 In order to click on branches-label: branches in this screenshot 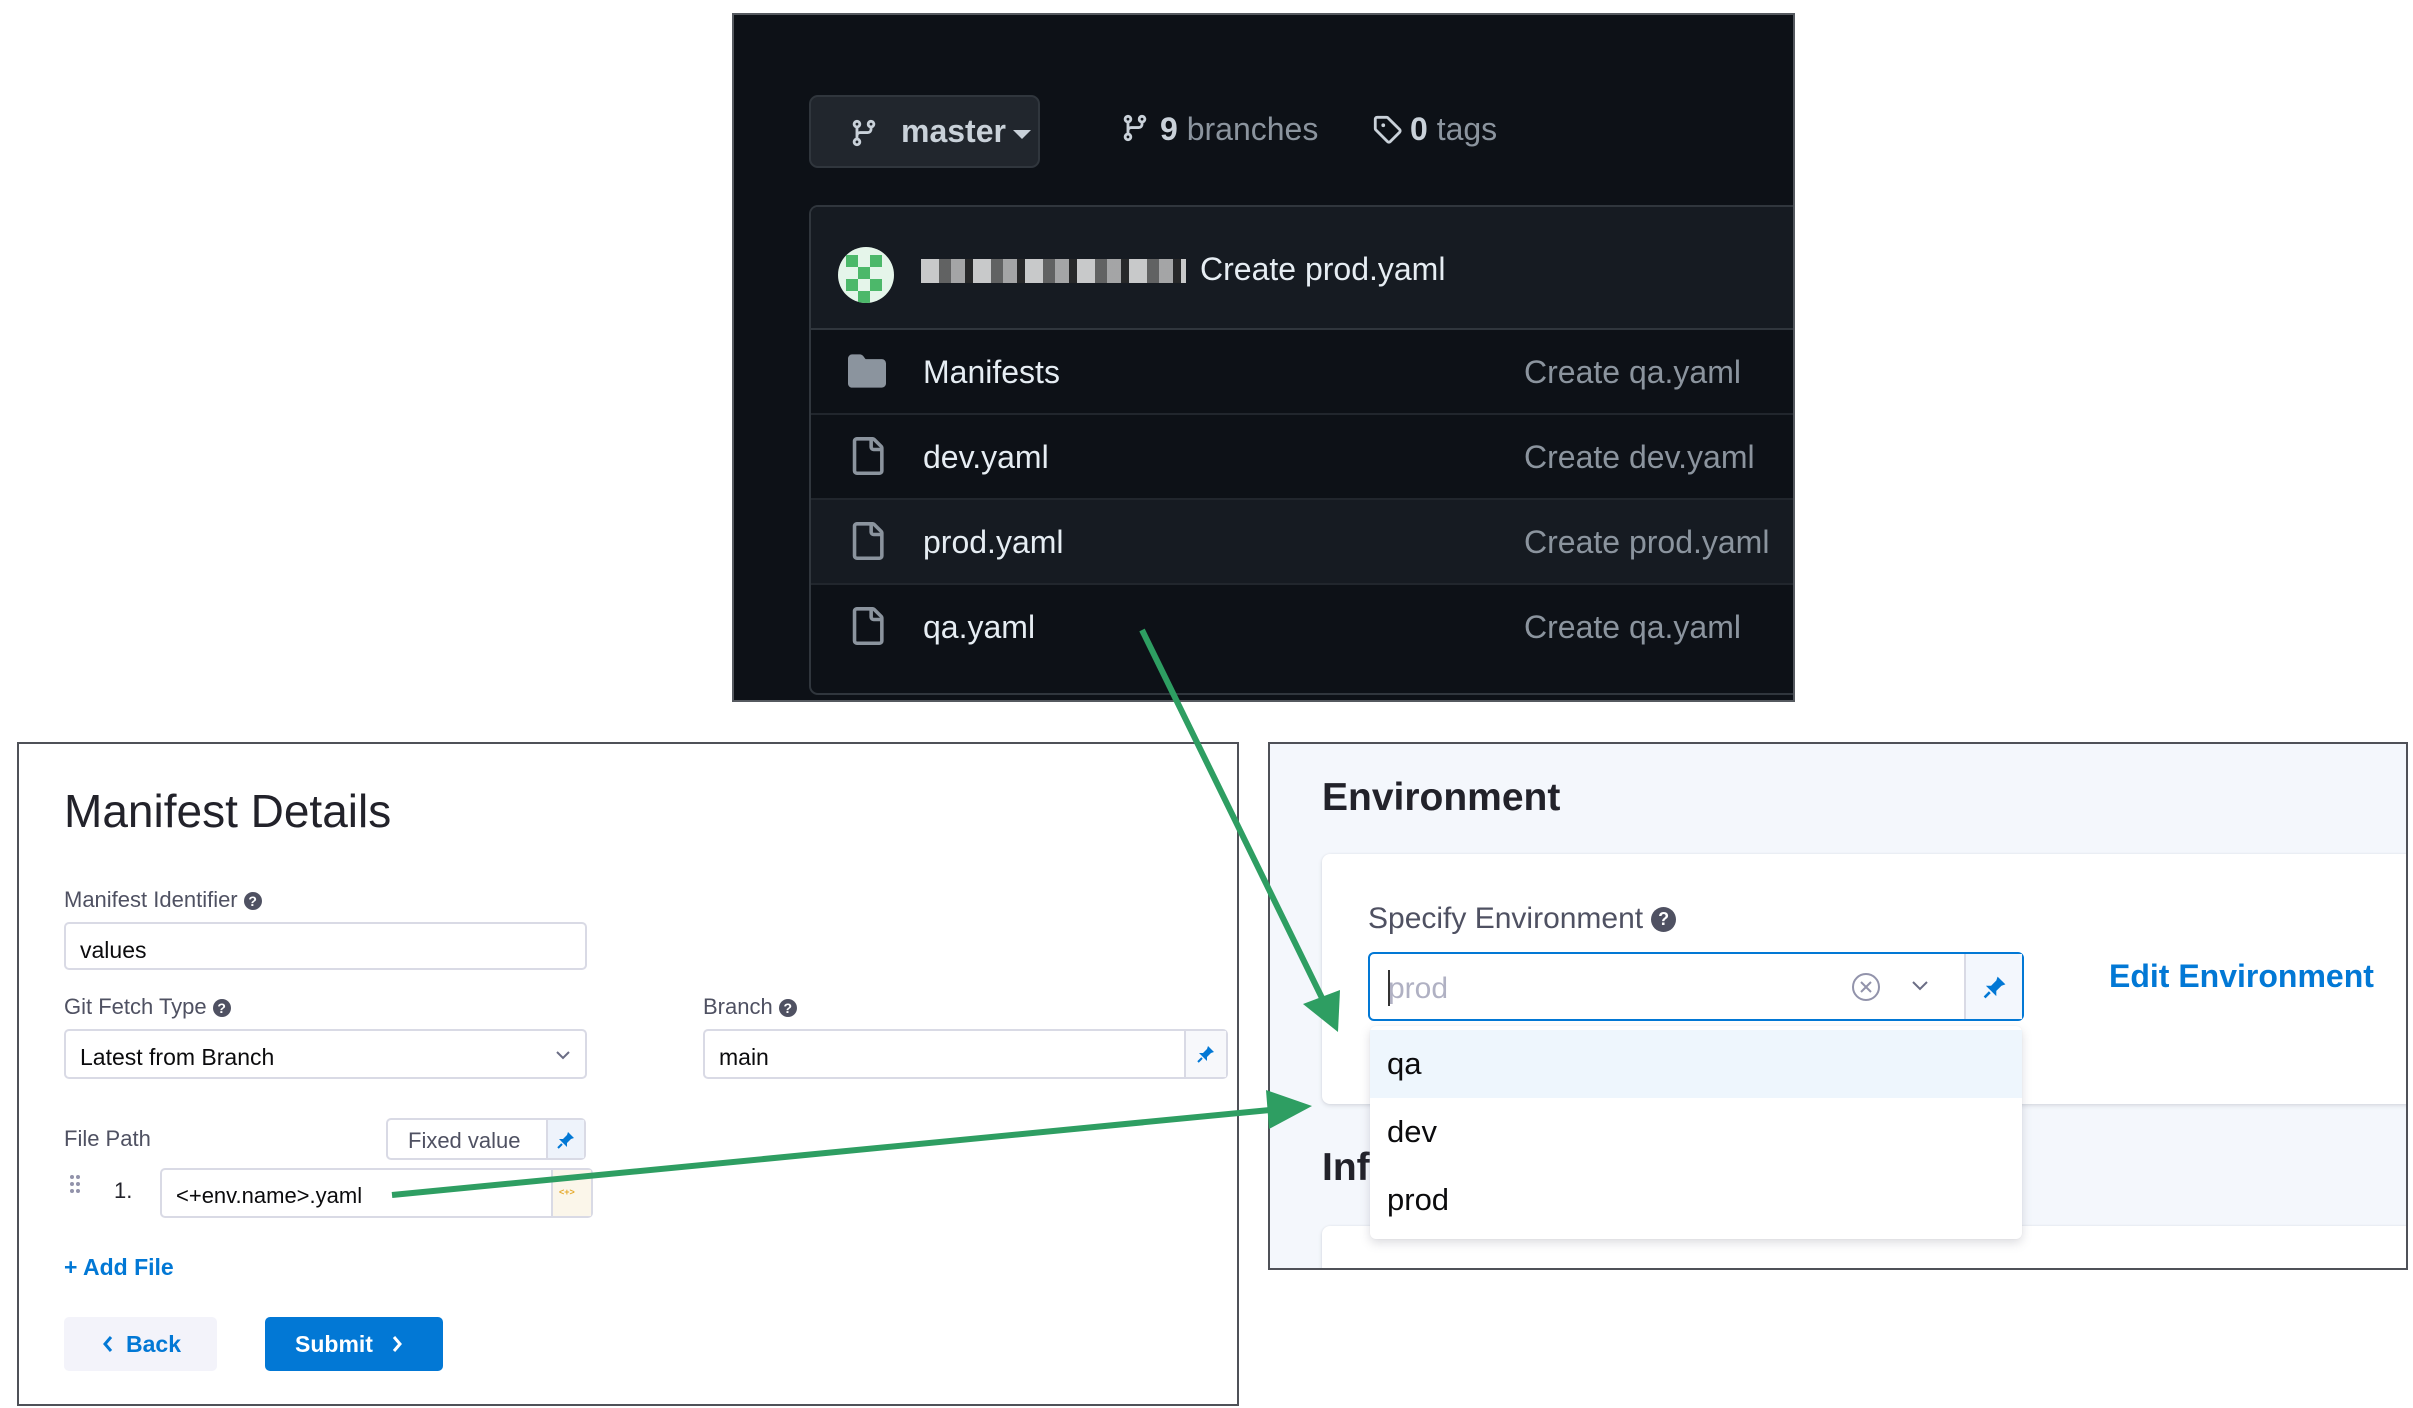, I will do `click(1252, 129)`.